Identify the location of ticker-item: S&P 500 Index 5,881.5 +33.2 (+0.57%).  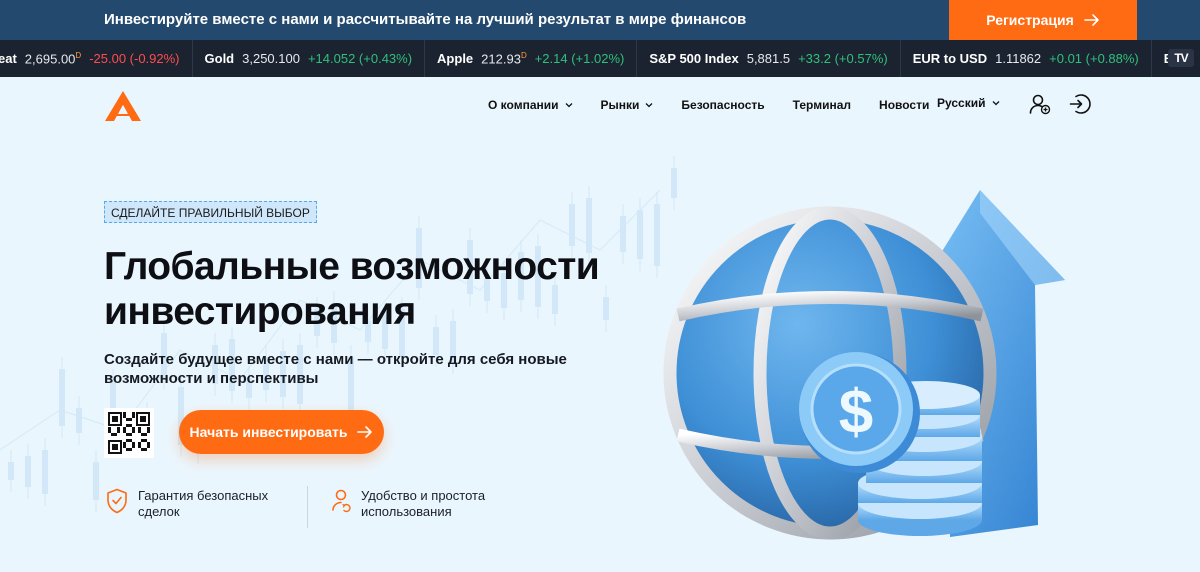
(769, 58).